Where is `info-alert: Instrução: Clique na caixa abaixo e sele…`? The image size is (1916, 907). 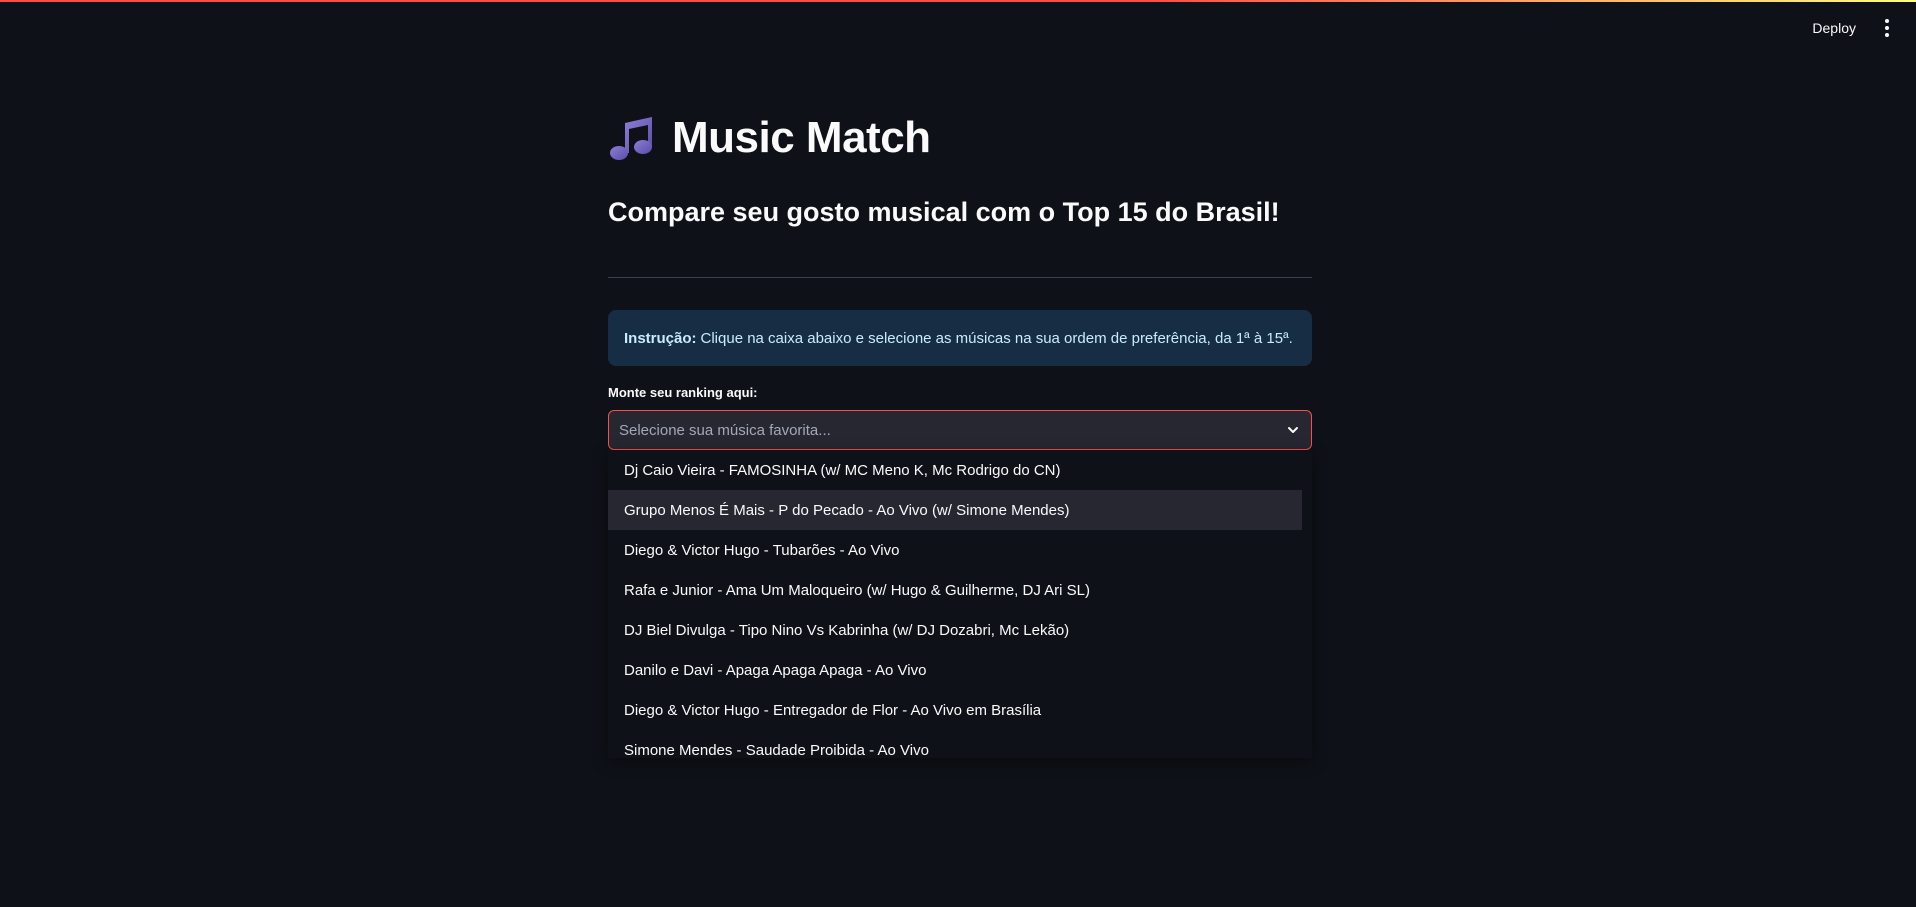
info-alert: Instrução: Clique na caixa abaixo e sele… is located at coordinates (960, 338).